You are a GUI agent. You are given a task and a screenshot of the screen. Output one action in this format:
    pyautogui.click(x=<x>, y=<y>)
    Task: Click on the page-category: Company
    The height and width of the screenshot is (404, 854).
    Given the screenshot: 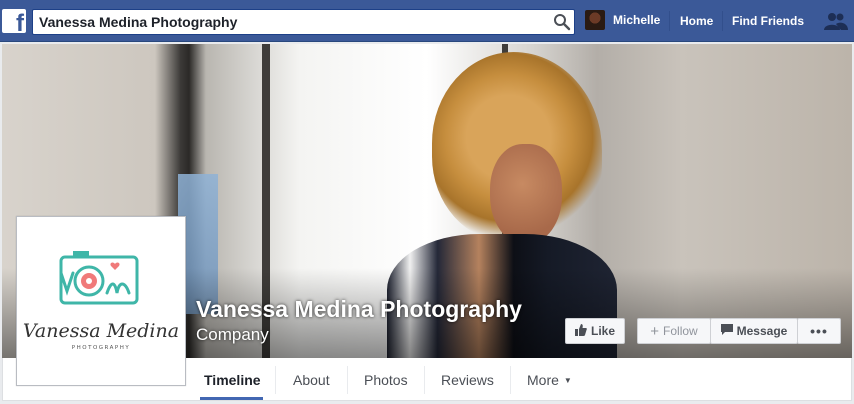 What is the action you would take?
    pyautogui.click(x=232, y=335)
    